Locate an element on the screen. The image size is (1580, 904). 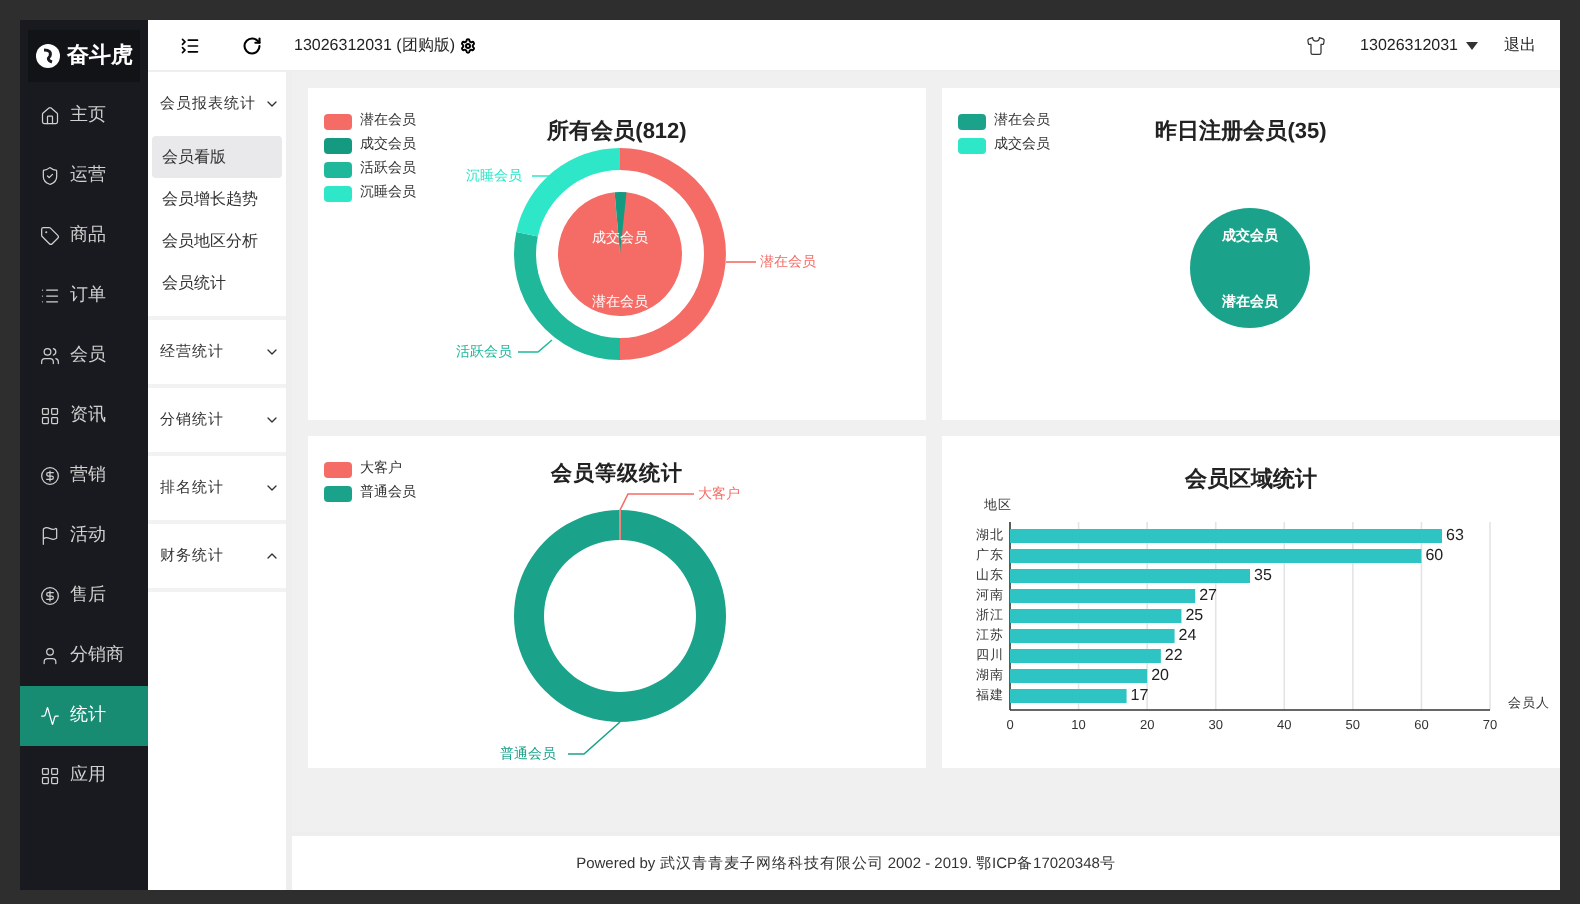
submenu-item: 会员统计 is located at coordinates (217, 283).